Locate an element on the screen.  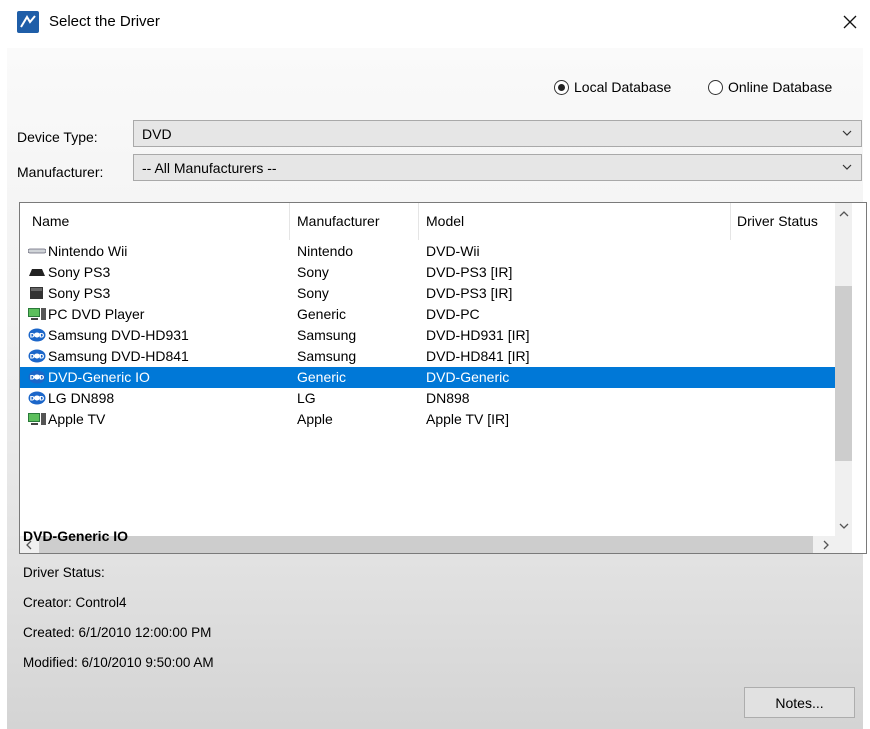
slim-console-icon is located at coordinates (37, 251).